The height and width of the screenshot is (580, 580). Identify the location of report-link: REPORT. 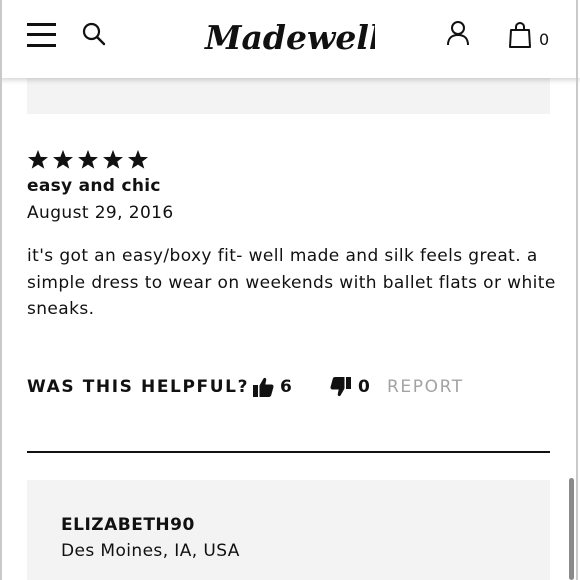
(425, 387).